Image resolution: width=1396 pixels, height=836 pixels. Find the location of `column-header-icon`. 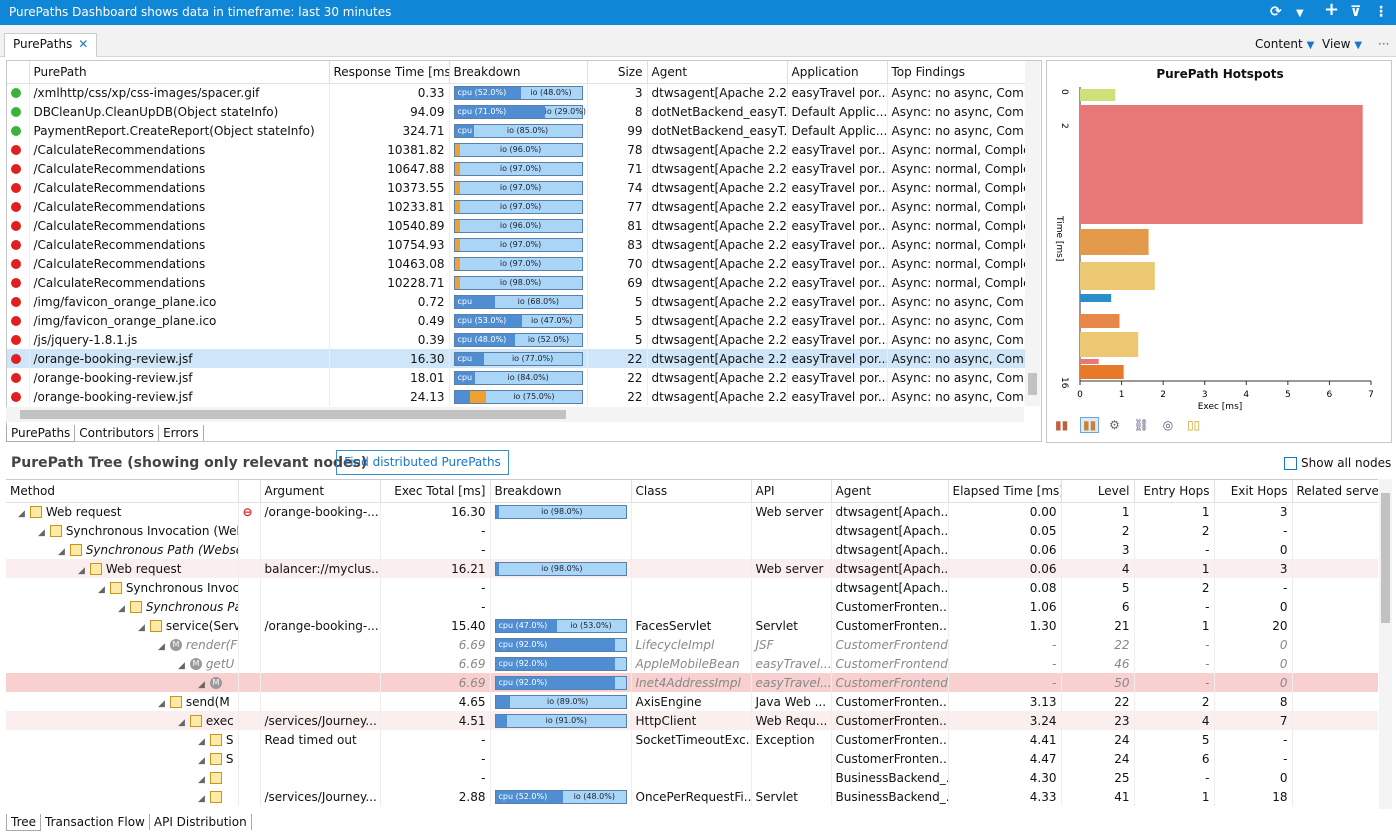

column-header-icon is located at coordinates (249, 491).